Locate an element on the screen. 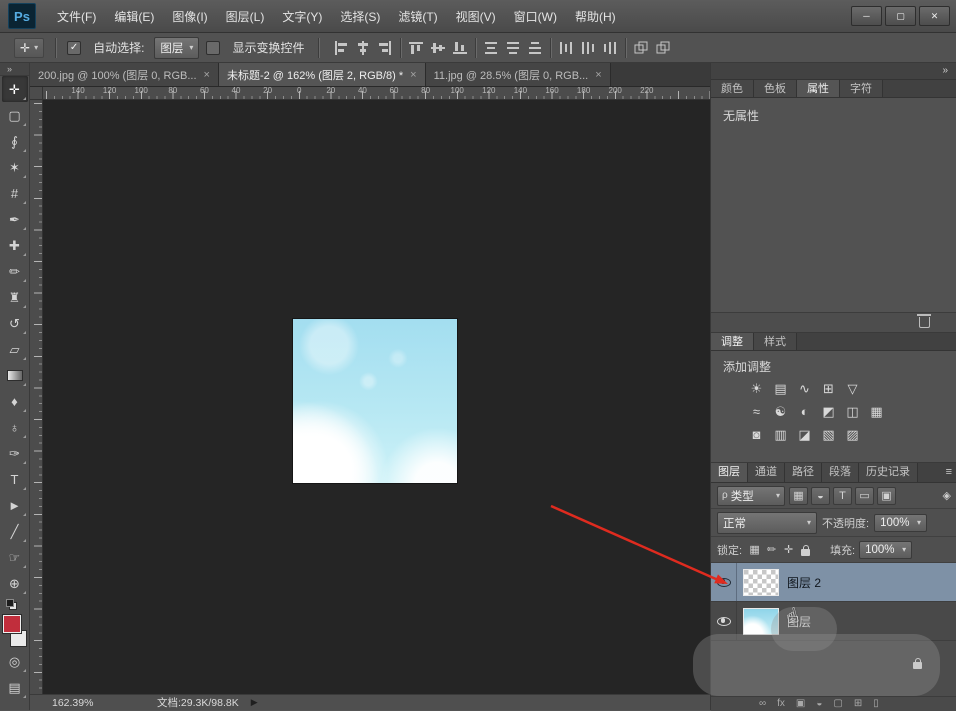 The image size is (956, 711). status-flyout-arrow-icon: ▶ is located at coordinates (254, 702).